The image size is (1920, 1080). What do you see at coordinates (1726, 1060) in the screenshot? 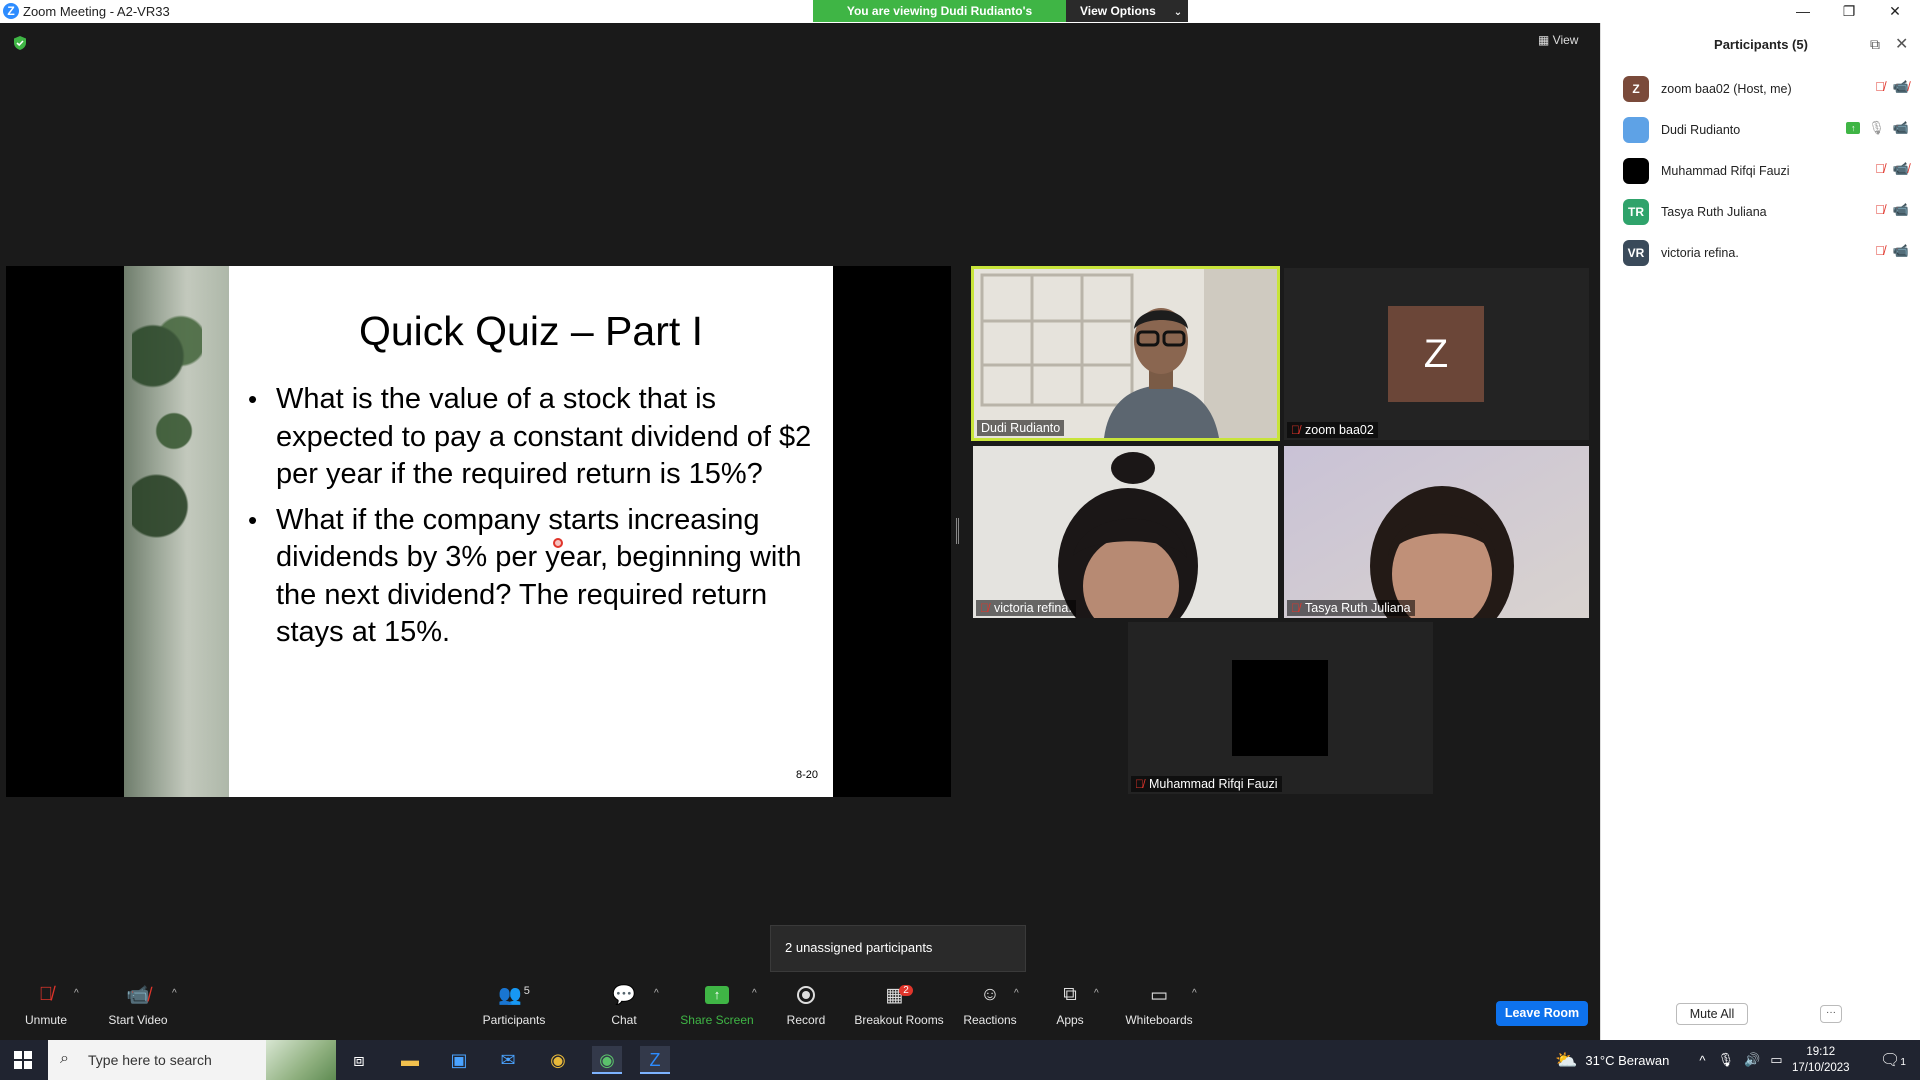
I see `microphone-icon: 🎙` at bounding box center [1726, 1060].